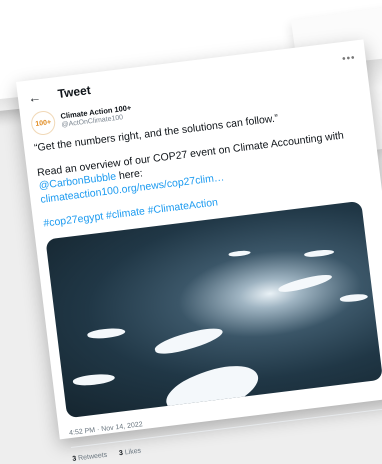 The image size is (382, 464). I want to click on likes-stat: 3 Likes, so click(130, 452).